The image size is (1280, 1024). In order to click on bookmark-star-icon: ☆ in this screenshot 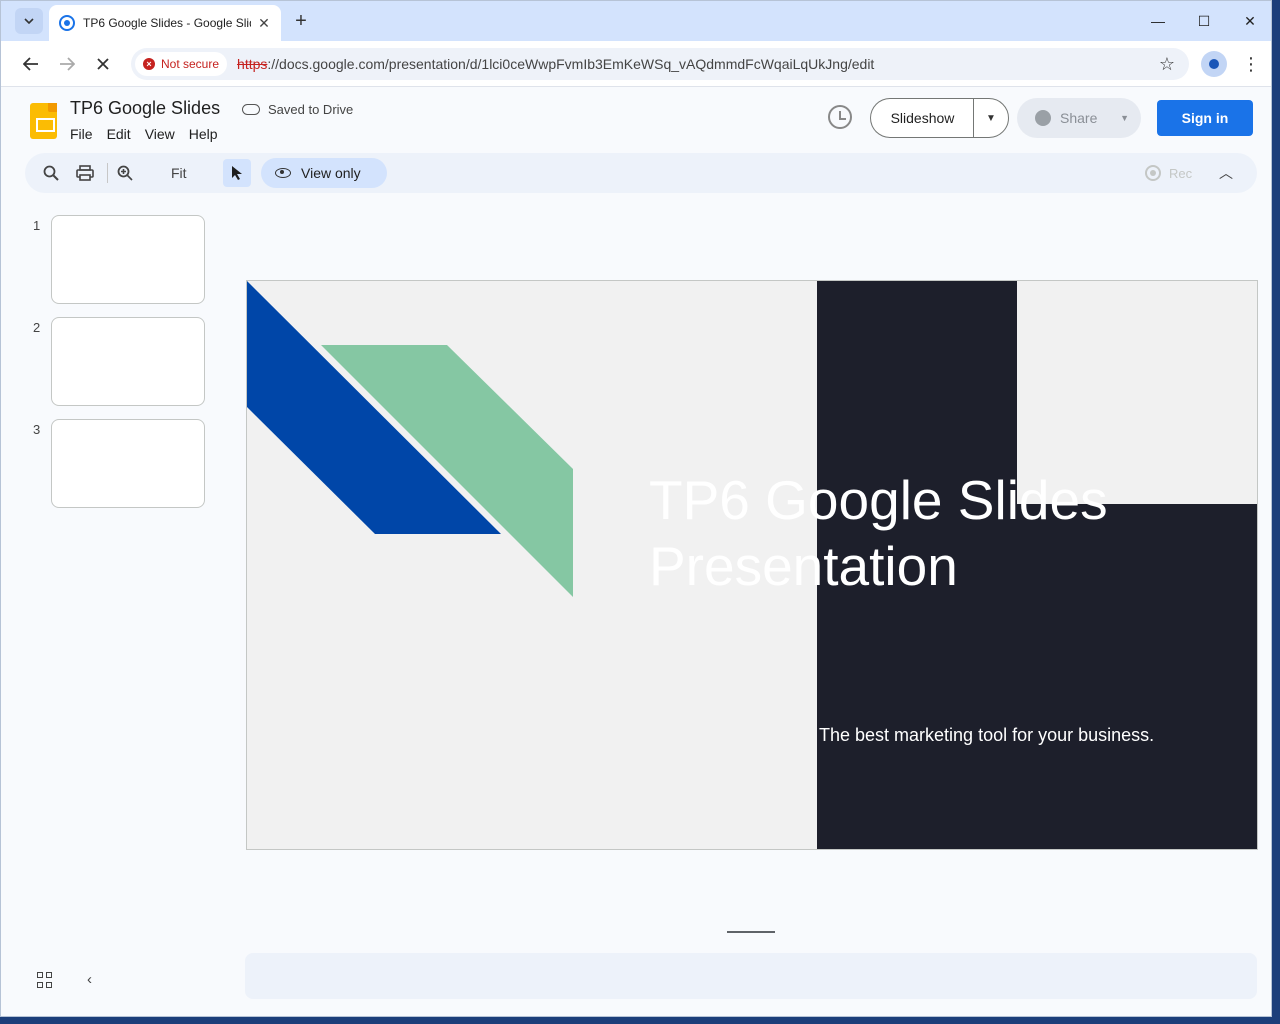, I will do `click(1167, 64)`.